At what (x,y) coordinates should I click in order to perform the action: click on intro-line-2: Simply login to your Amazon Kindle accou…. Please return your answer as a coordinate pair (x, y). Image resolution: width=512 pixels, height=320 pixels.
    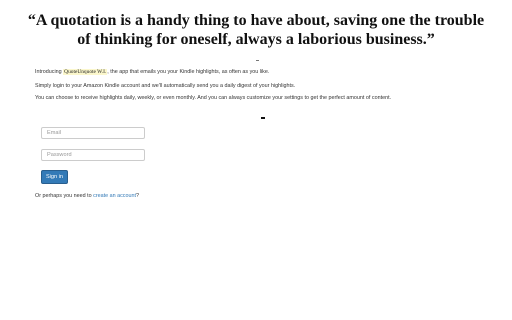
    Looking at the image, I should click on (165, 86).